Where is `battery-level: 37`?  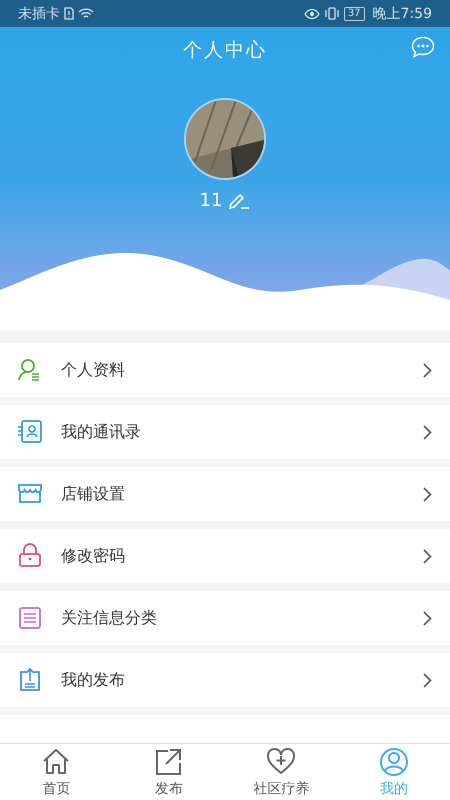 battery-level: 37 is located at coordinates (354, 13).